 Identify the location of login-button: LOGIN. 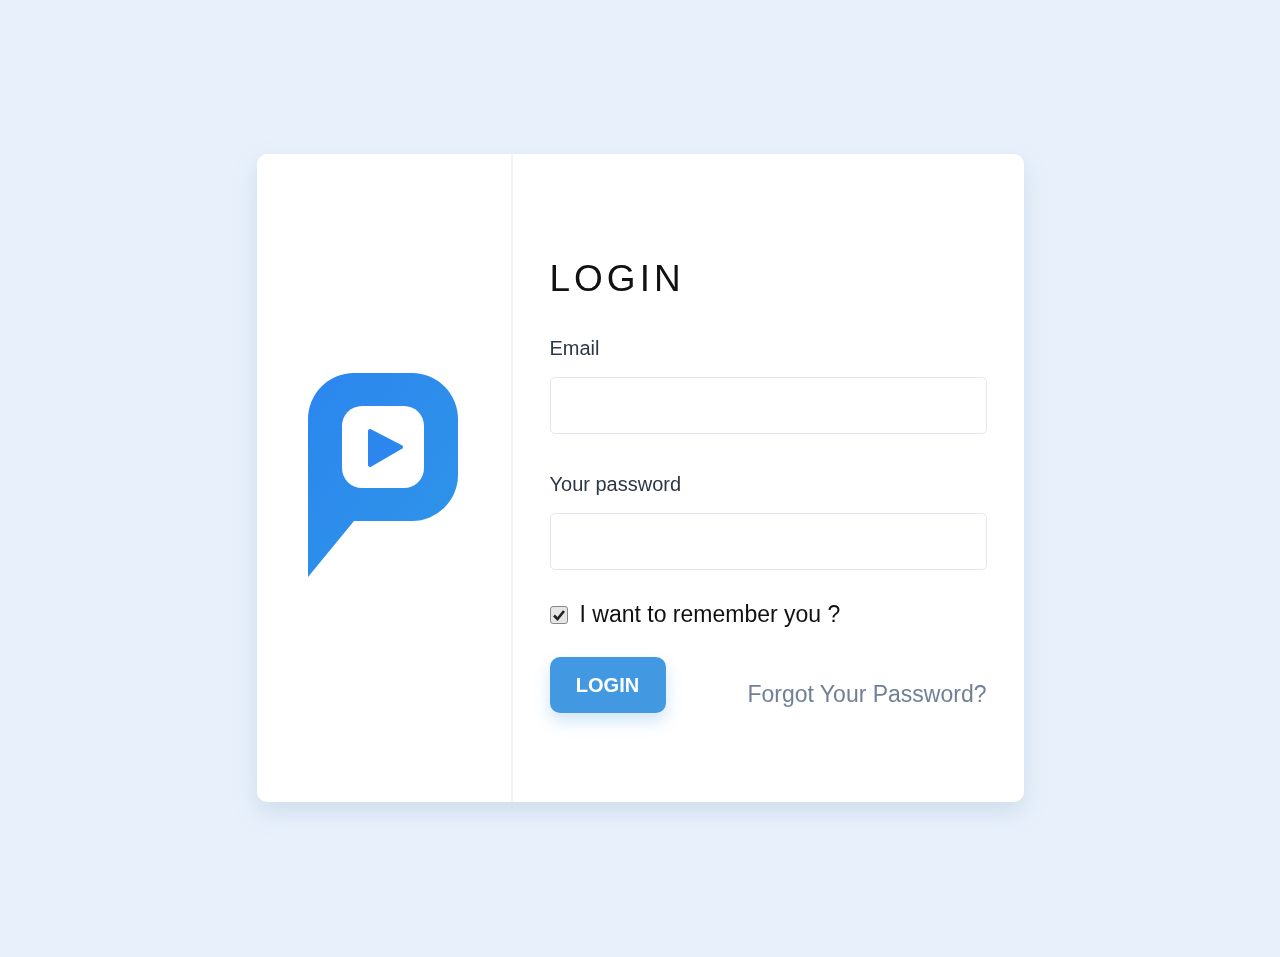
(607, 685).